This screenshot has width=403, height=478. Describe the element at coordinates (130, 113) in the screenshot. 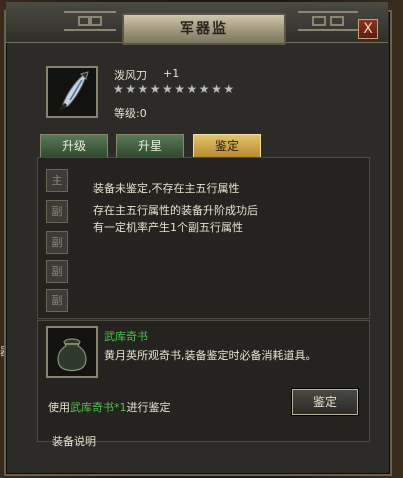

I see `item-level: 等级:0` at that location.